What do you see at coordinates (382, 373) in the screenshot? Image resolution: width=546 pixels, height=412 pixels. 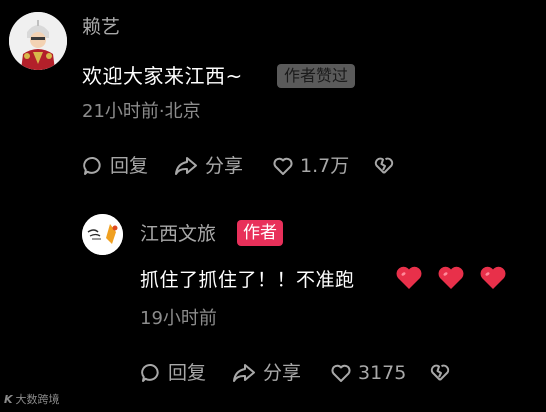 I see `like-count: 3175` at bounding box center [382, 373].